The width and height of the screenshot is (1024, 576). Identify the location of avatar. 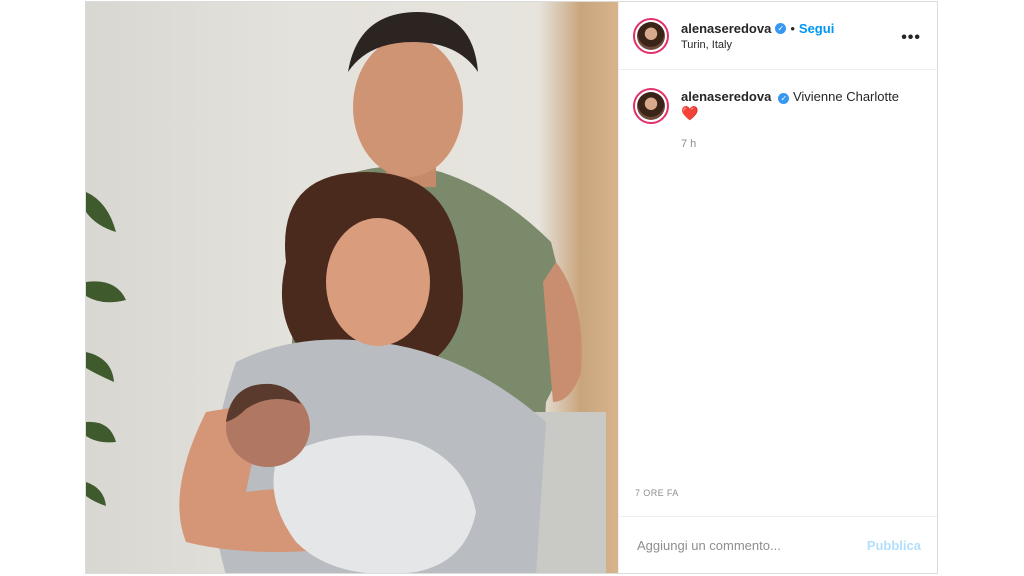
(651, 35).